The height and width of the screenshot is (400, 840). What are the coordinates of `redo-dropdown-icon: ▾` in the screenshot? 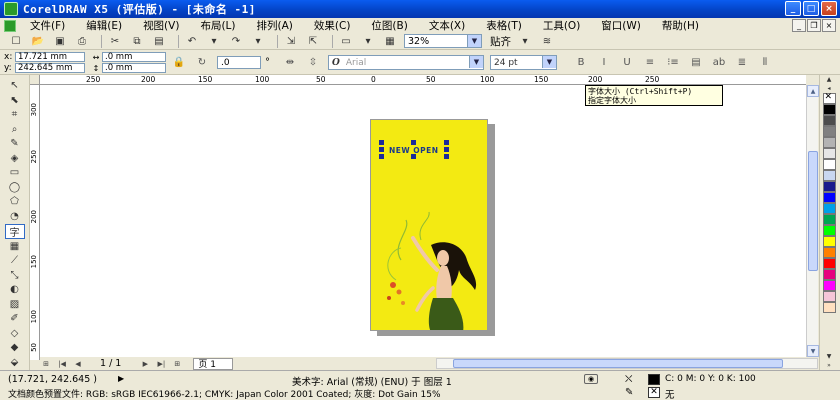 It's located at (258, 41).